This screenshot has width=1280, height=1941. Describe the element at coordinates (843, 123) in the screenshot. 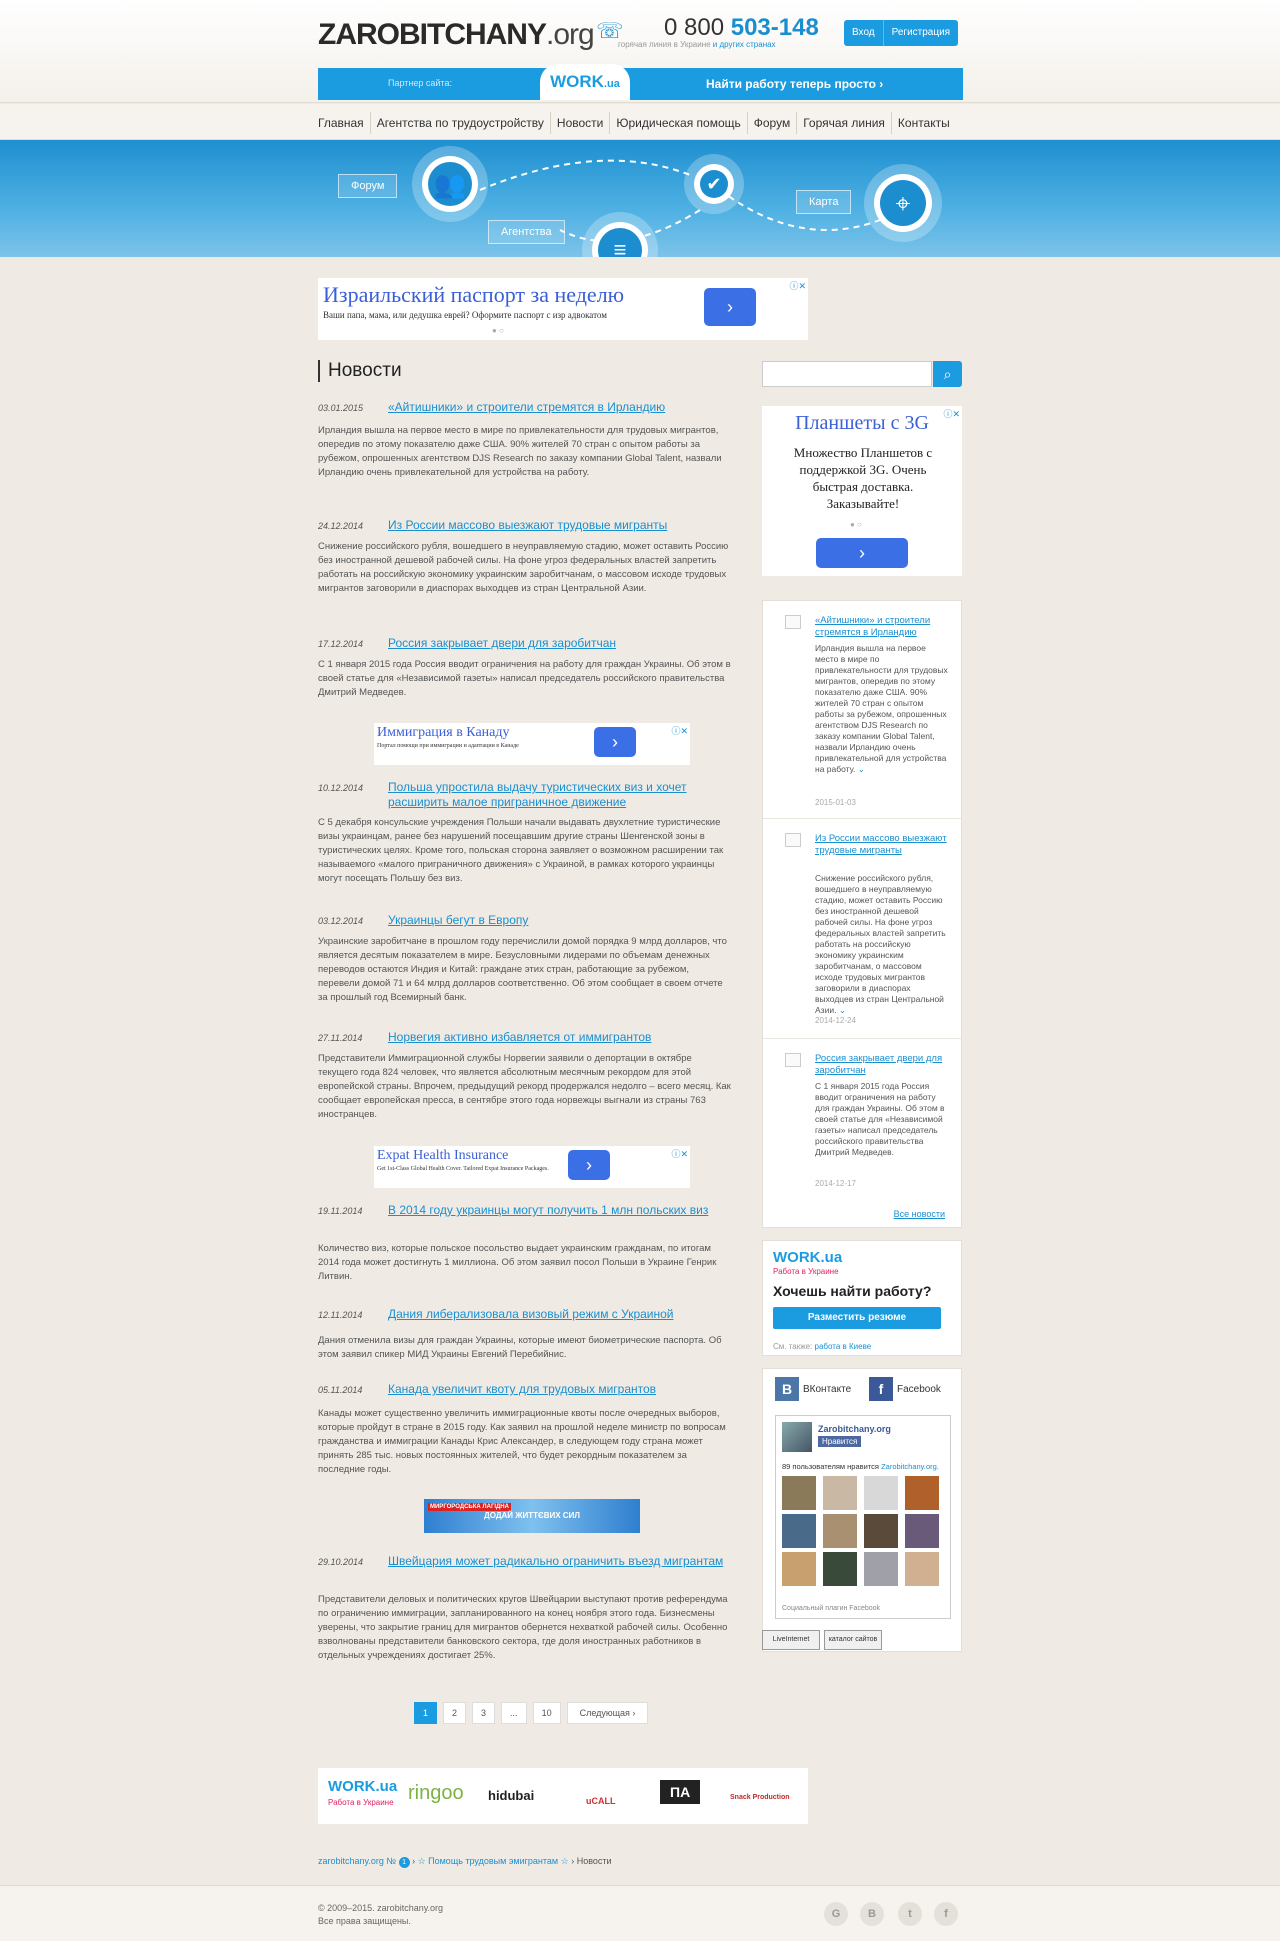

I see `nav-item-hotline: Горячая линия` at that location.